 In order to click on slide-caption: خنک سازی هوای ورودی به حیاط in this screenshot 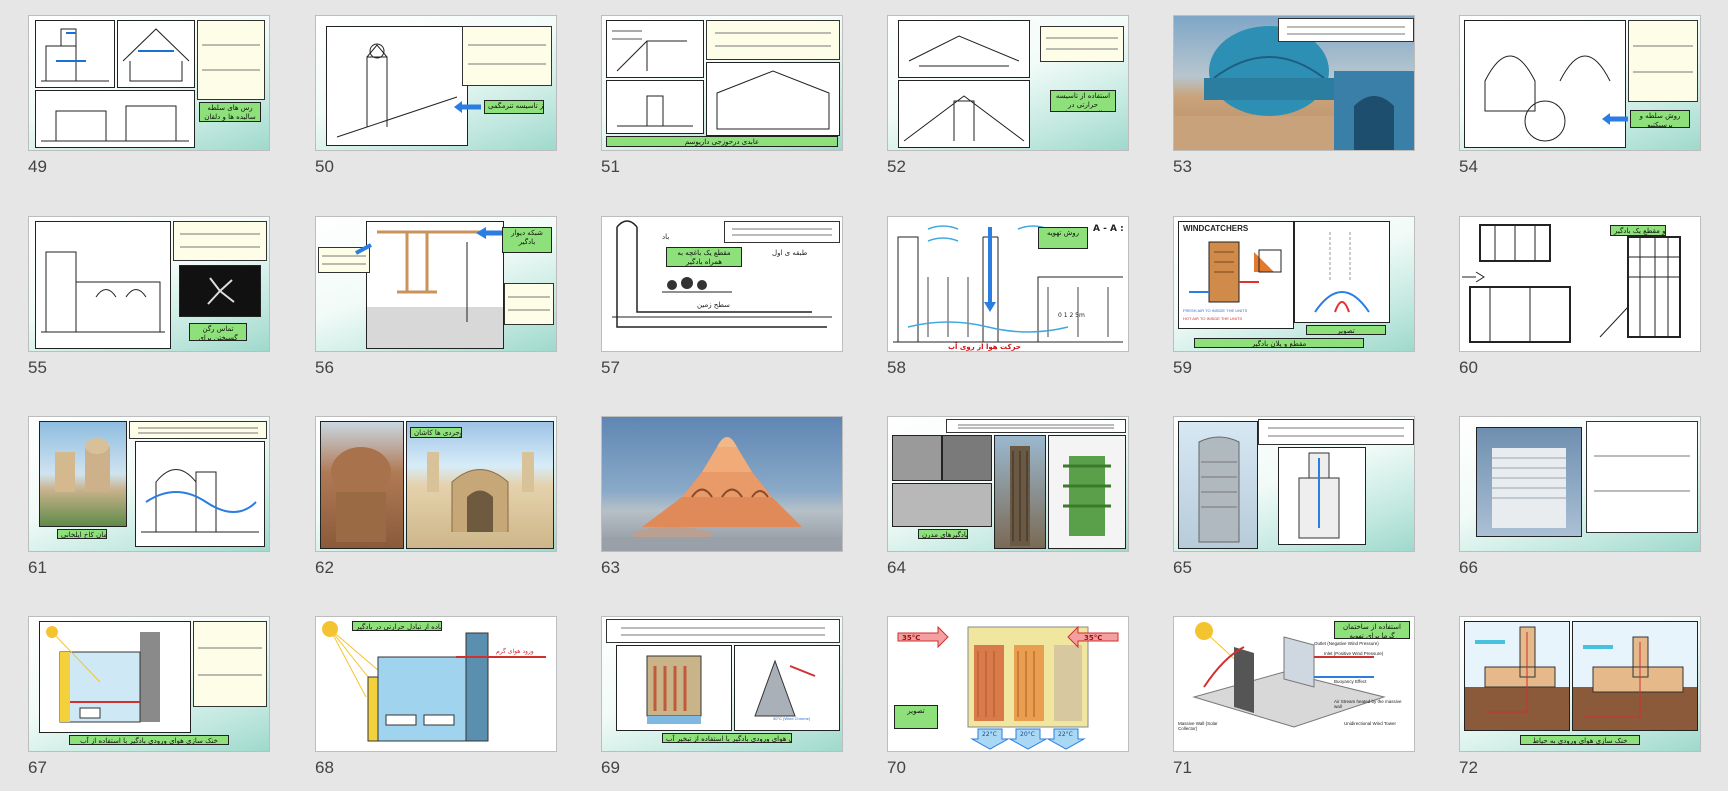, I will do `click(1580, 740)`.